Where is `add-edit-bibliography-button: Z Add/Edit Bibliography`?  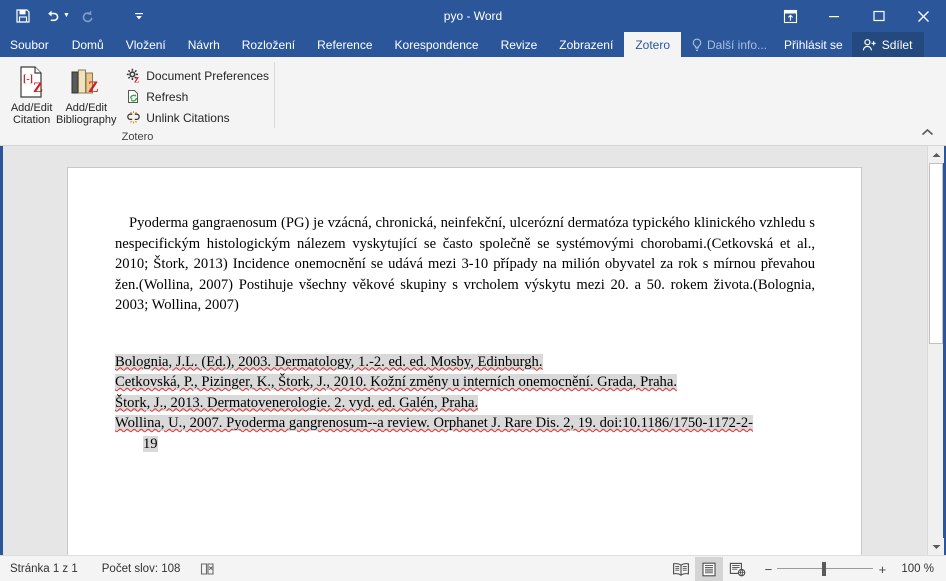
add-edit-bibliography-button: Z Add/Edit Bibliography is located at coordinates (86, 93).